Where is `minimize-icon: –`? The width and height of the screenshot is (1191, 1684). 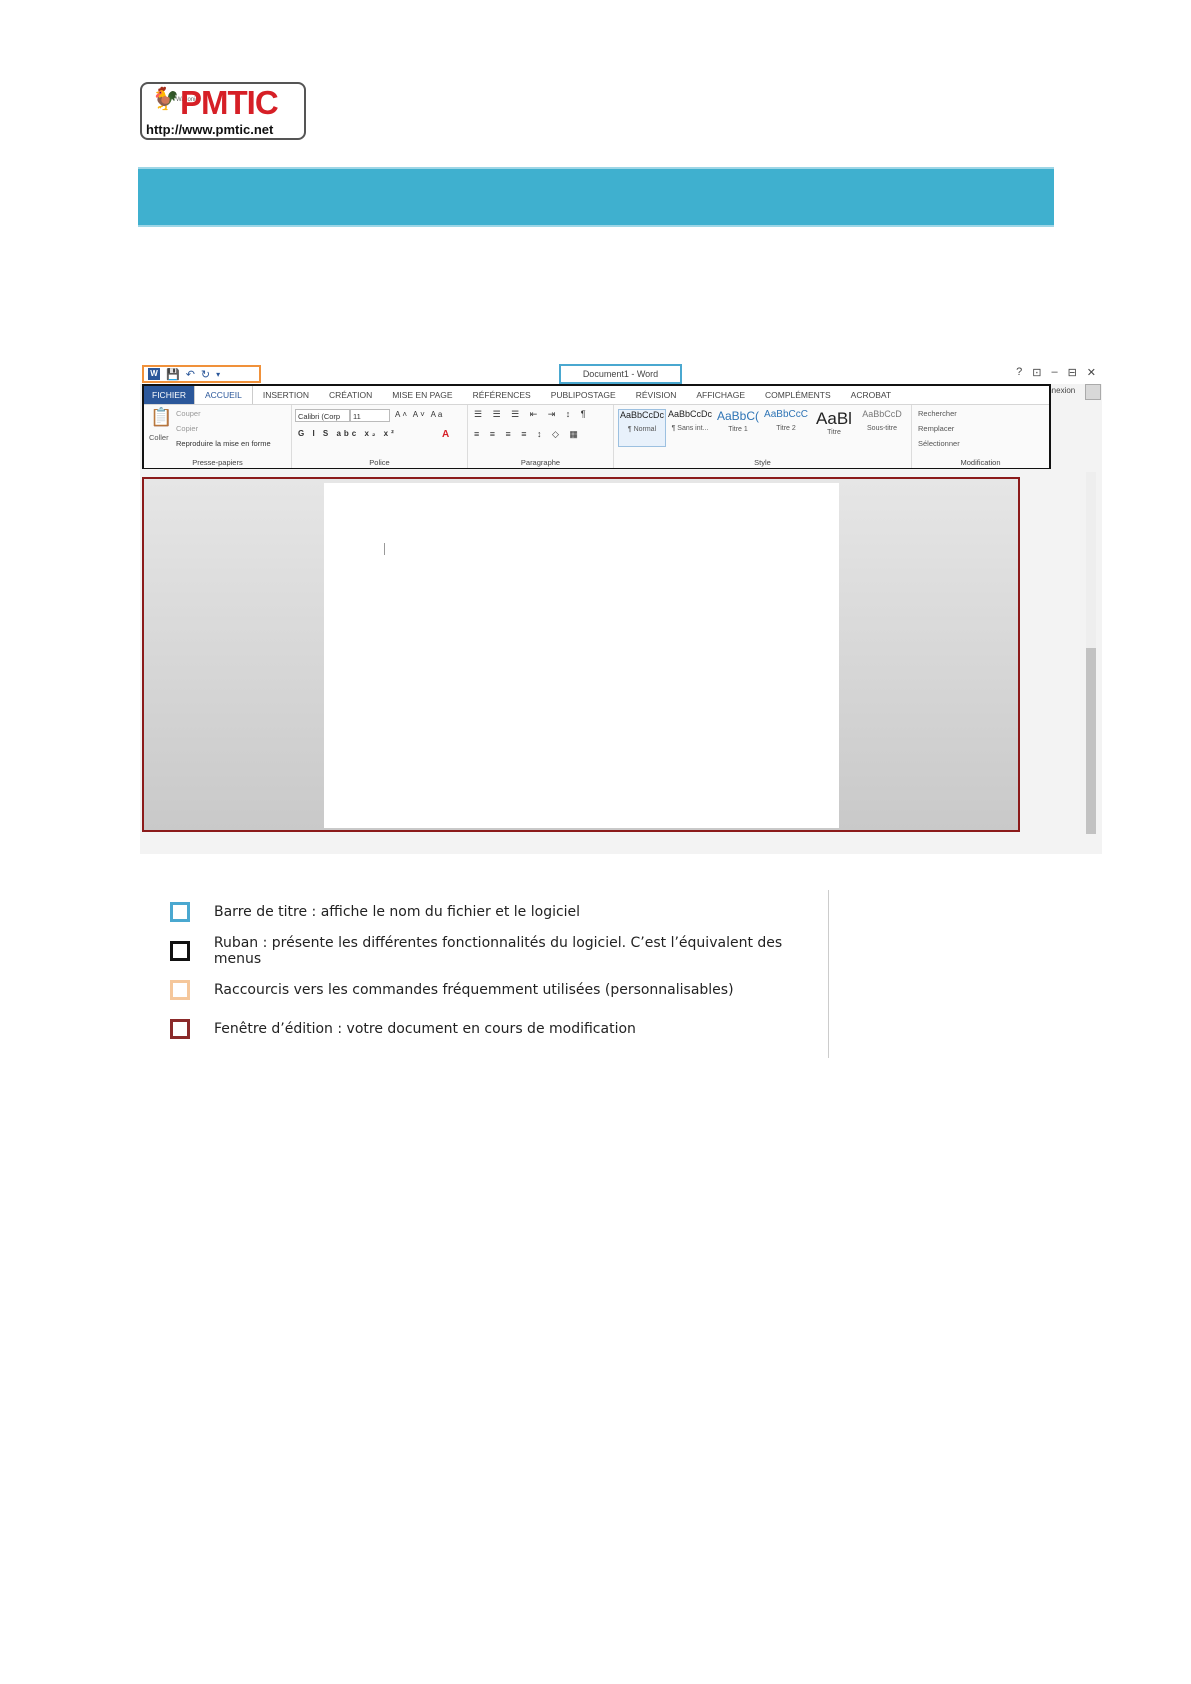
minimize-icon: – is located at coordinates (1054, 372).